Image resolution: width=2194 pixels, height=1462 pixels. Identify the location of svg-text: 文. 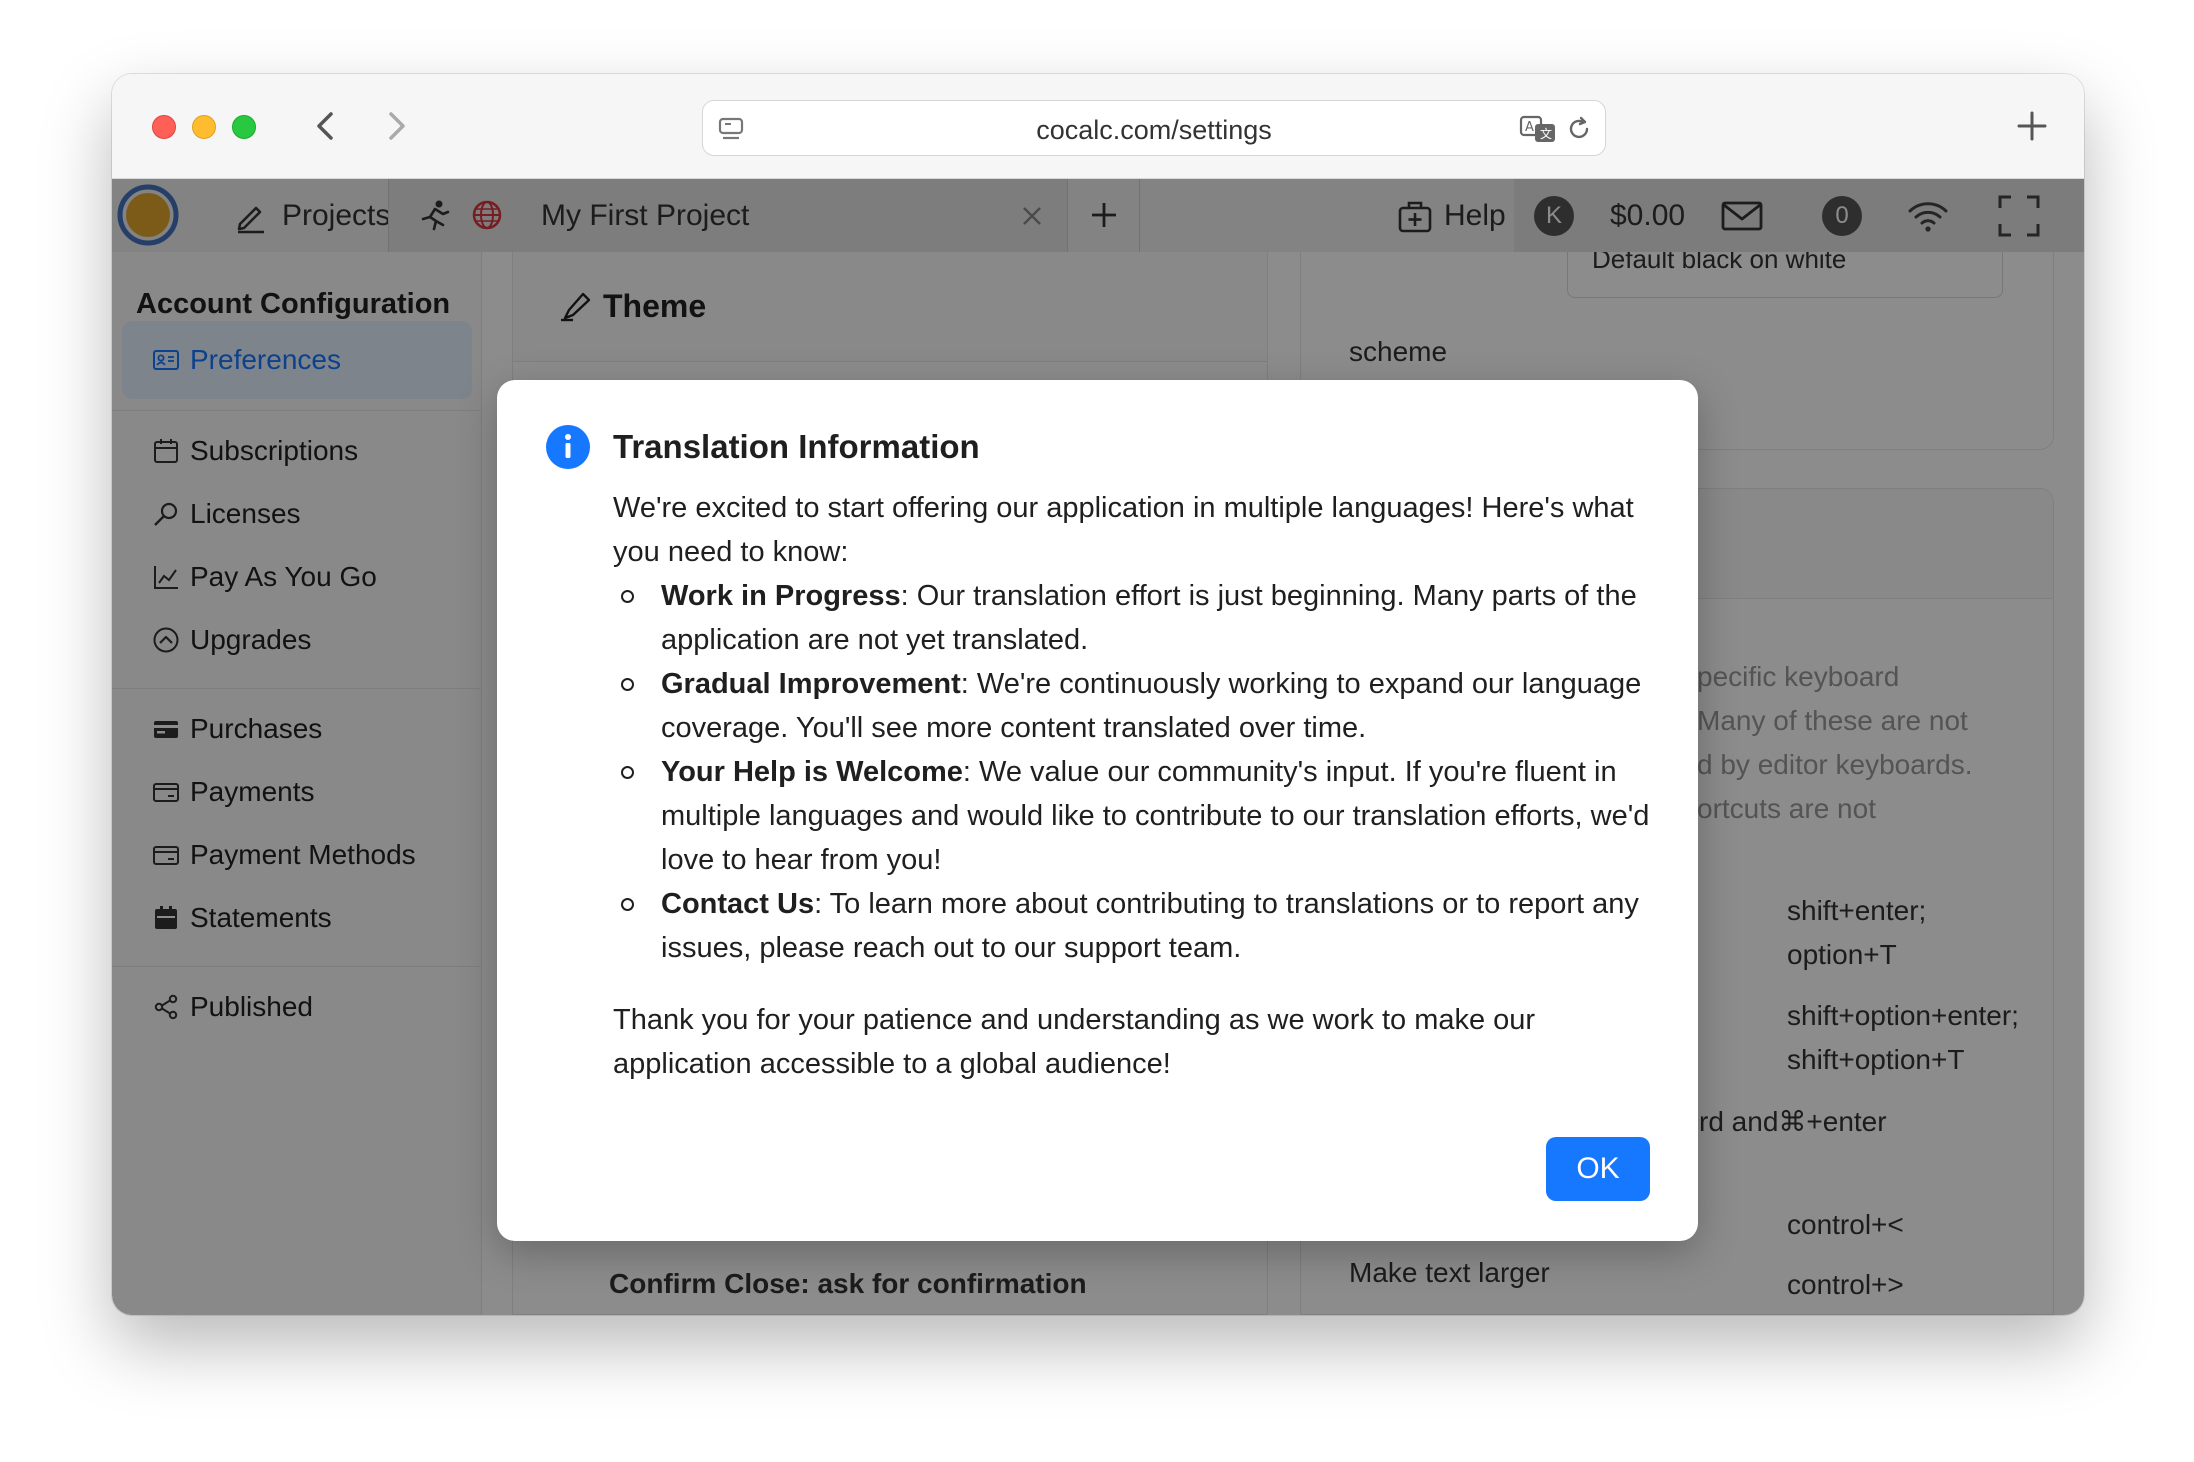
(1546, 133).